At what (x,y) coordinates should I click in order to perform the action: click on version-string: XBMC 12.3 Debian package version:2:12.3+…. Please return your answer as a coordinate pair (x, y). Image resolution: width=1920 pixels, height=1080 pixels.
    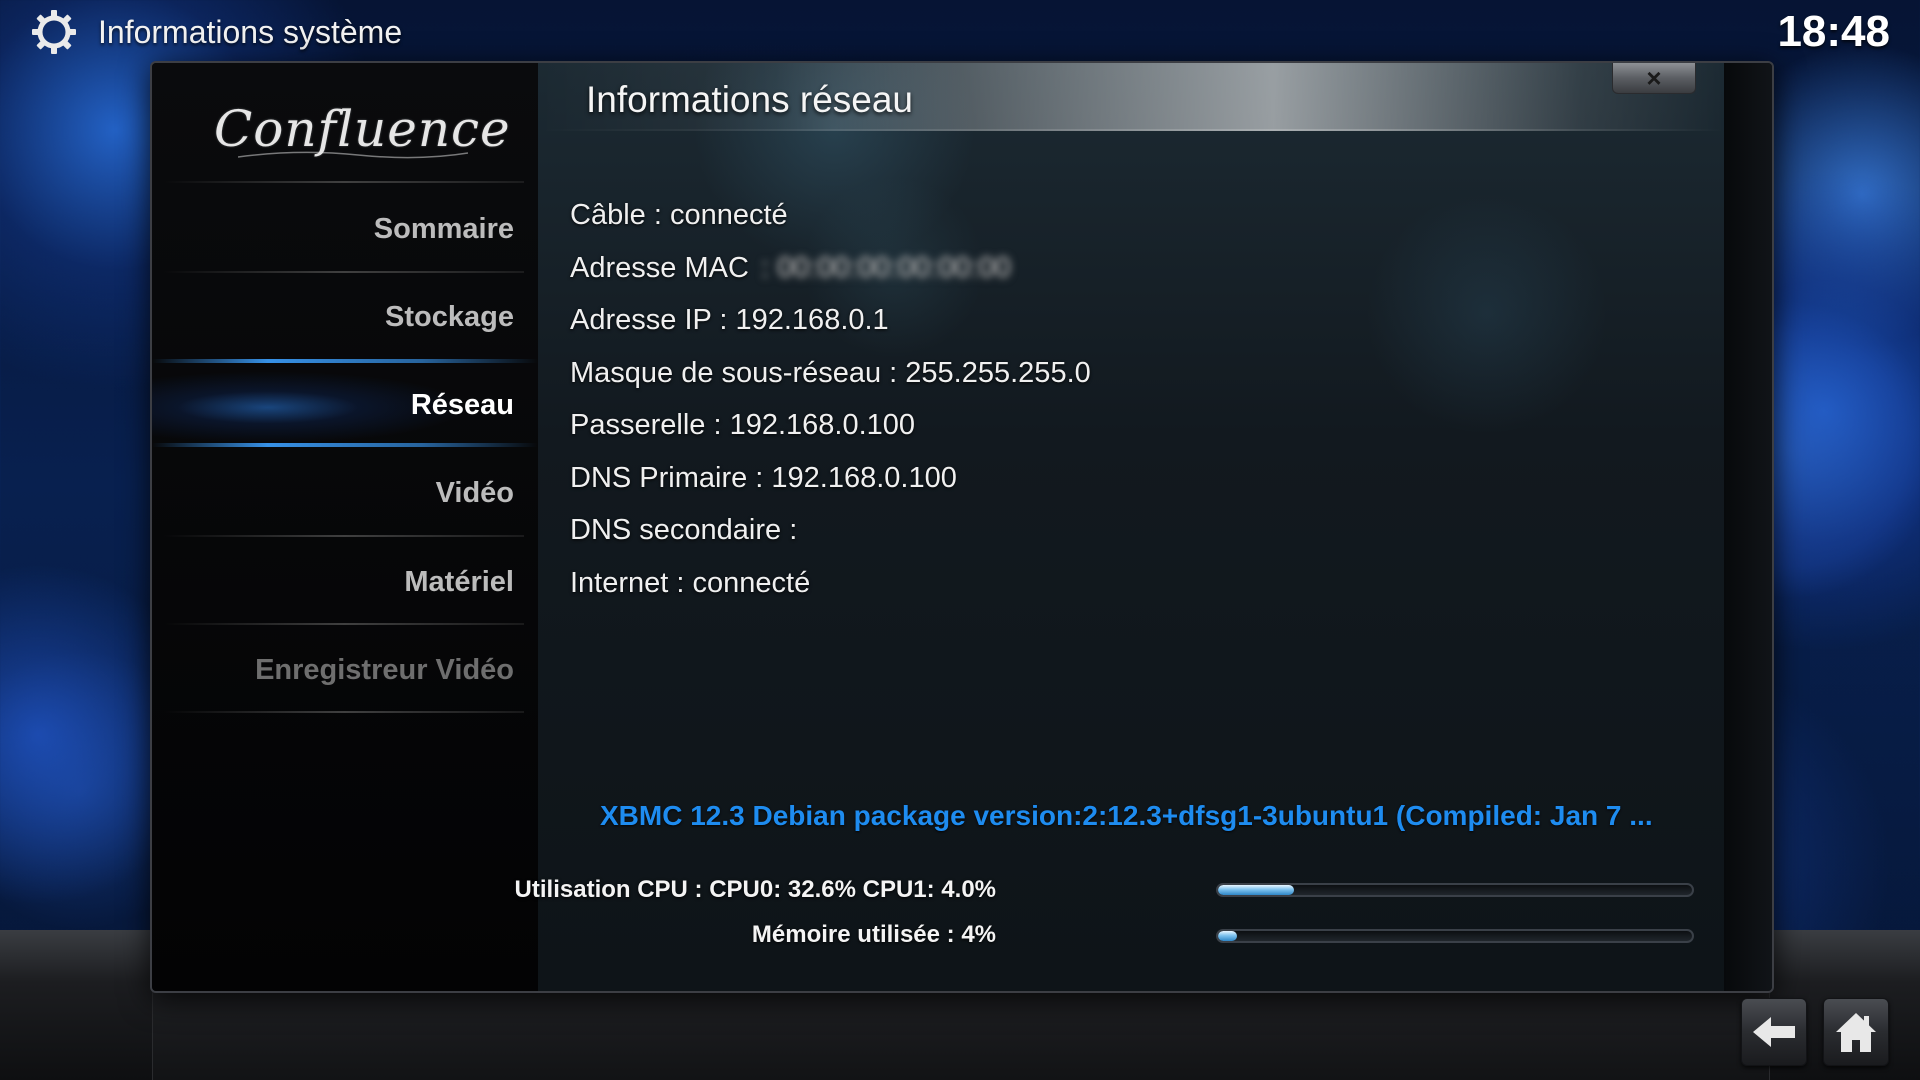
    Looking at the image, I should click on (1126, 815).